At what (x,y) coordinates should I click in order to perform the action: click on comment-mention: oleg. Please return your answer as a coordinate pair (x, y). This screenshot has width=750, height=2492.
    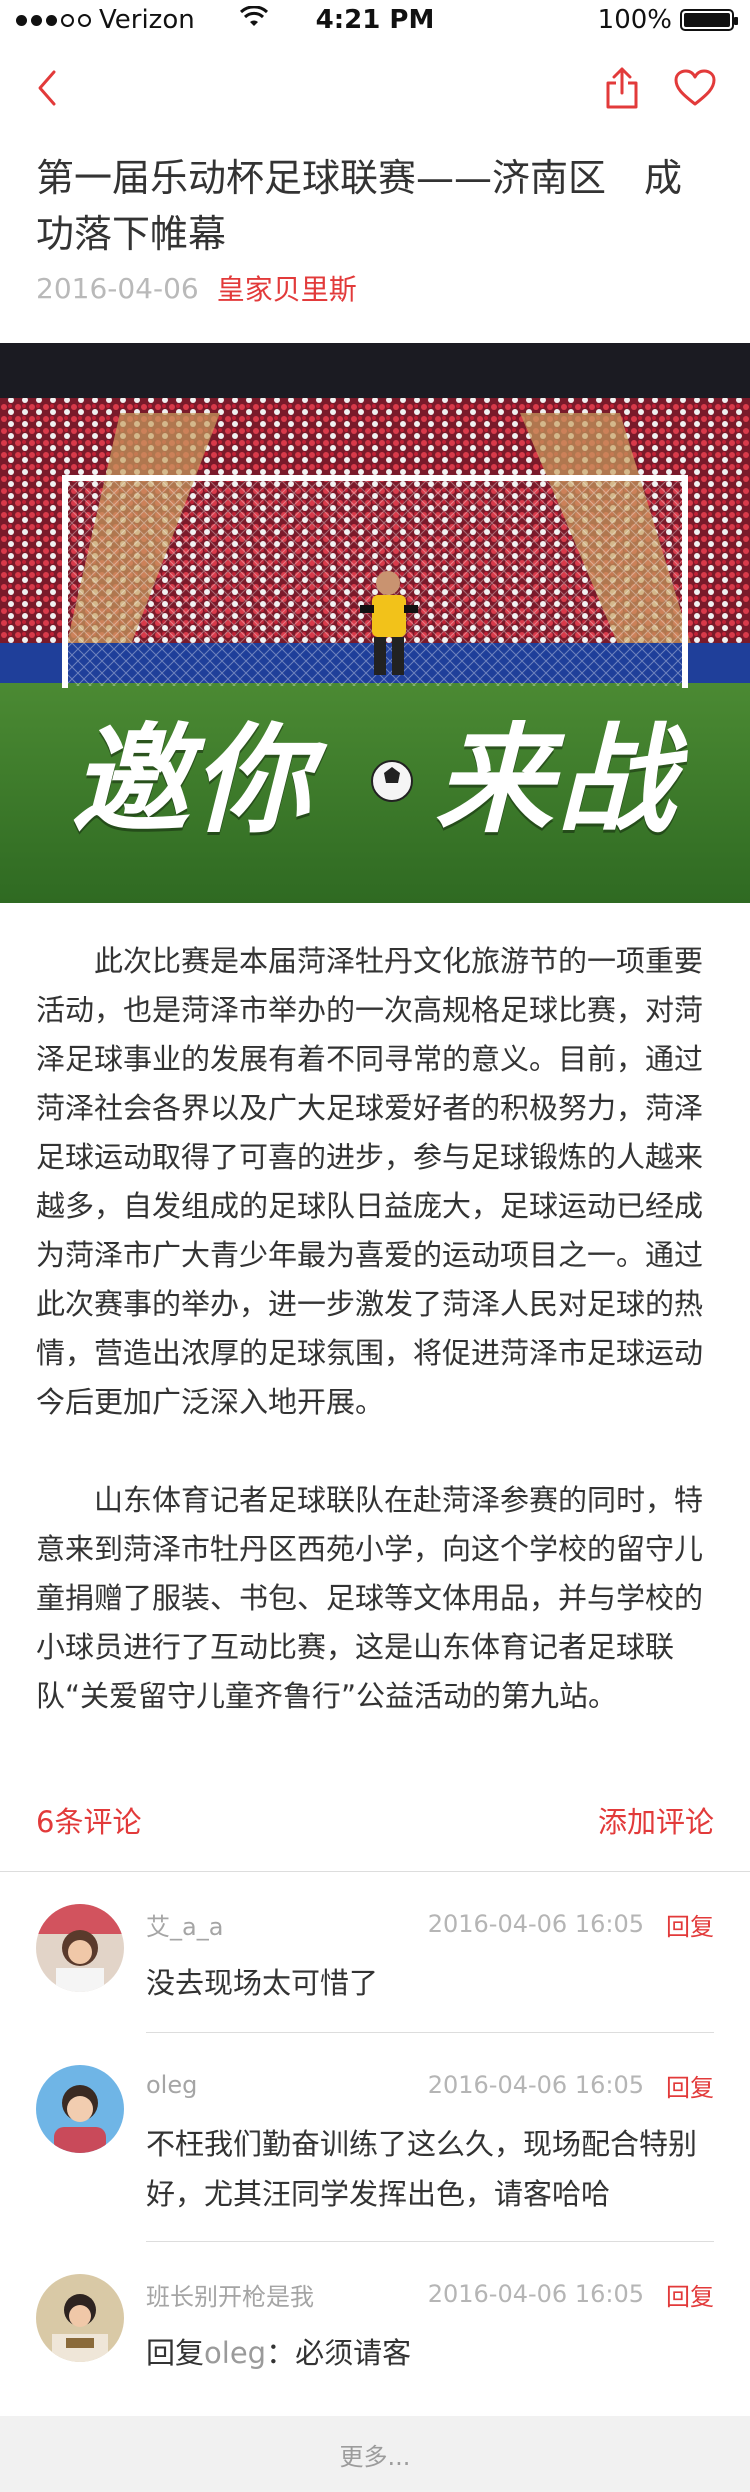
    Looking at the image, I should click on (235, 2353).